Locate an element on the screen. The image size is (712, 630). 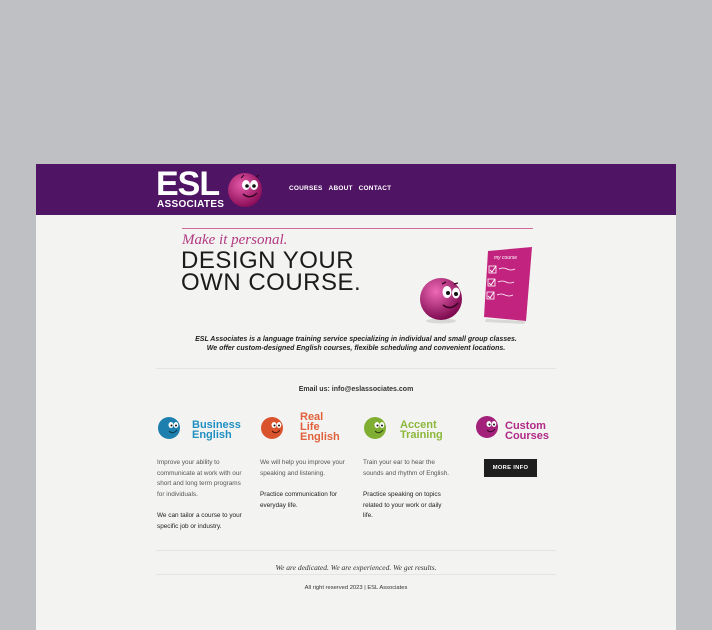
hero-headline: DESIGN YOUR OWN COURSE. is located at coordinates (271, 272).